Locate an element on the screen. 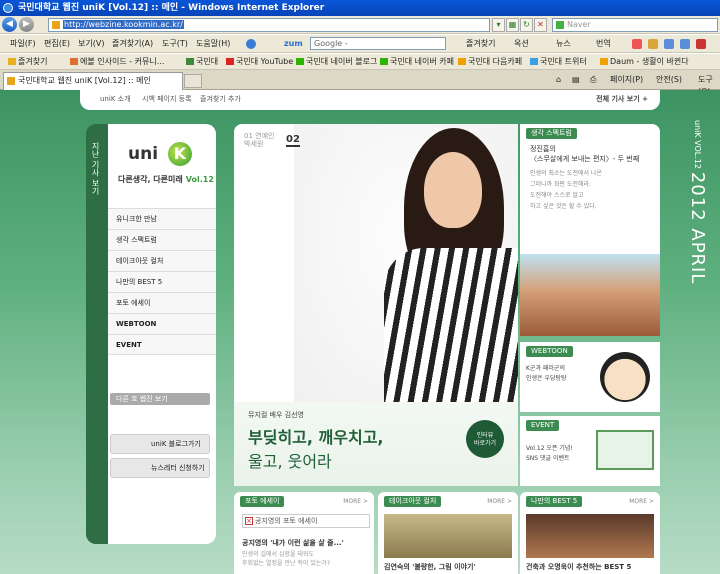 The image size is (720, 574). photo-essay-title: 공지영의 '내가 이런 삶을 살 줄...' is located at coordinates (293, 543).